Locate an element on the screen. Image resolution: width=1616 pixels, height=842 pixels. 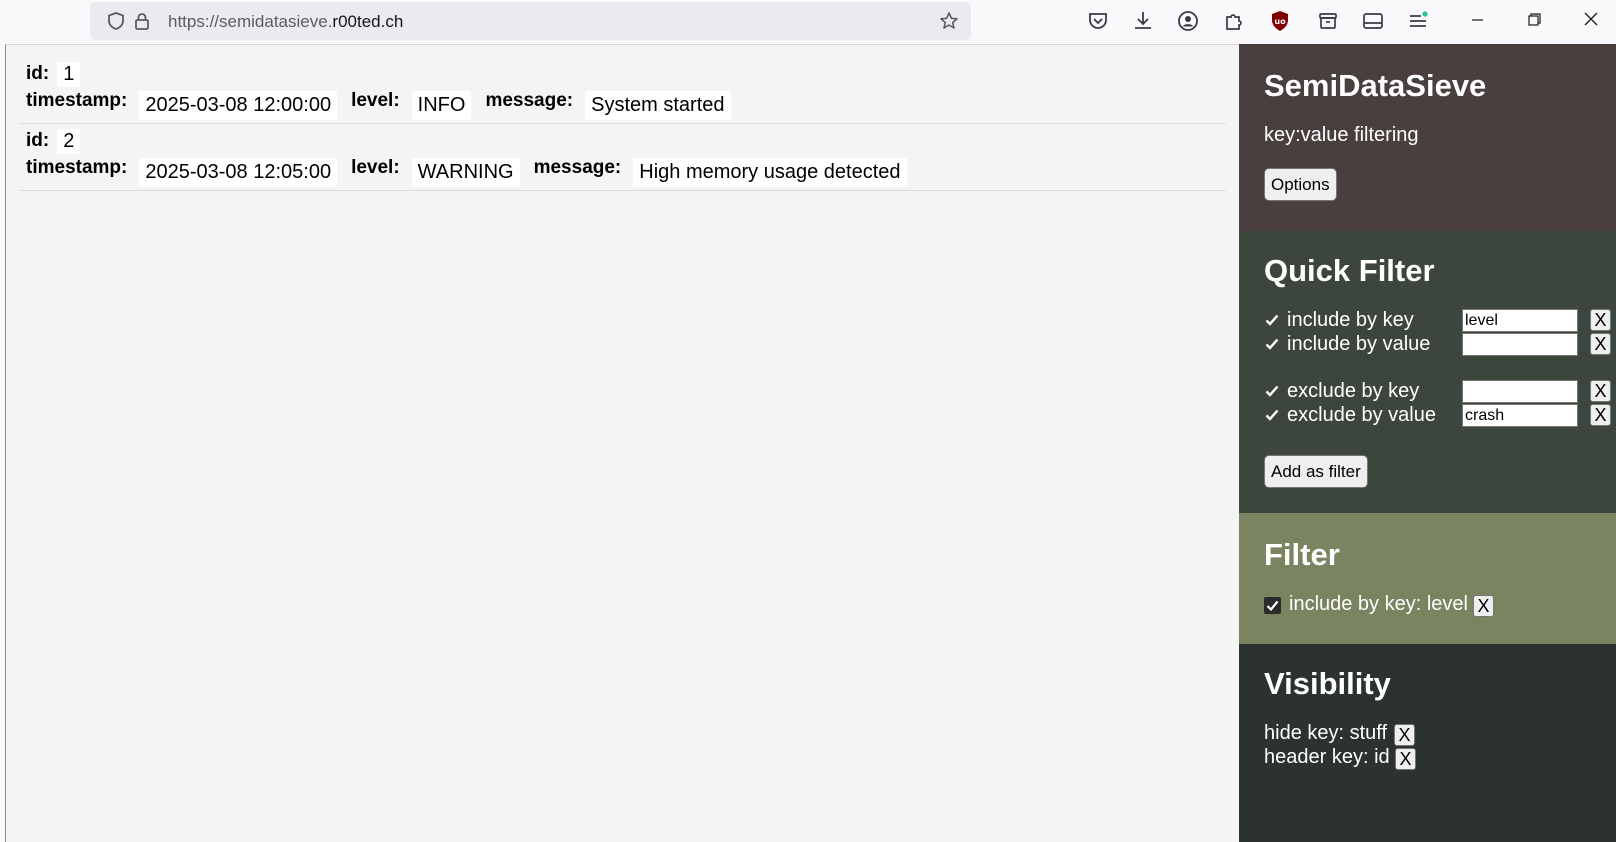
visibility-title: Visibility is located at coordinates (1327, 683).